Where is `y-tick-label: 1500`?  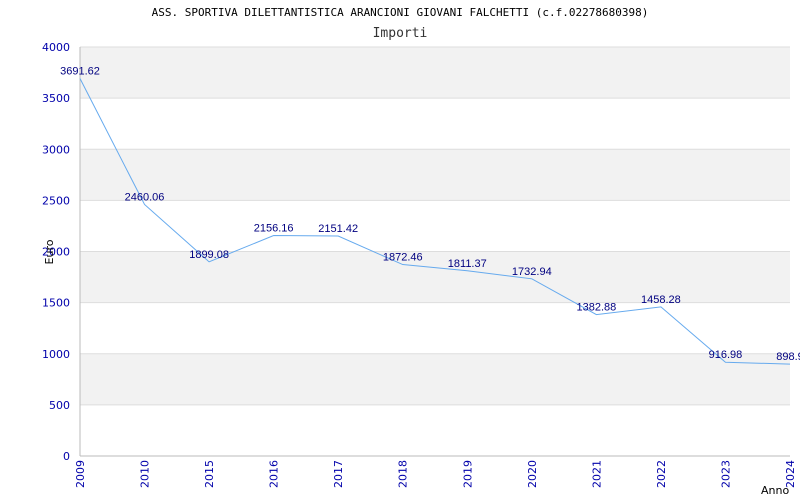
y-tick-label: 1500 is located at coordinates (56, 303).